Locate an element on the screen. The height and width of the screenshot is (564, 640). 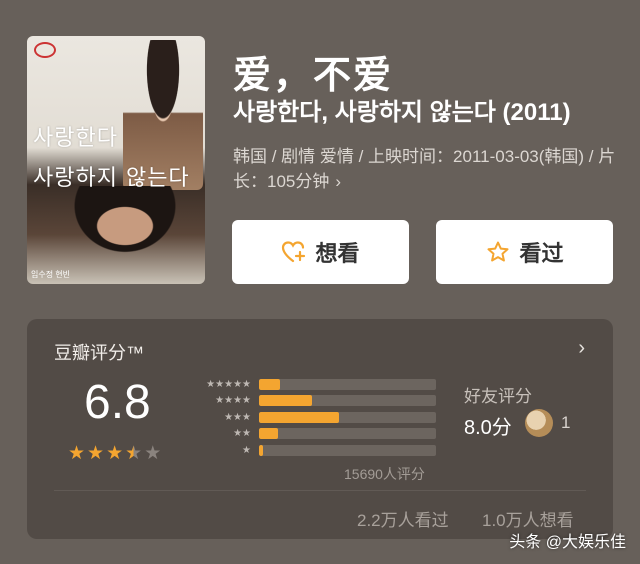
card-divider is located at coordinates (320, 490).